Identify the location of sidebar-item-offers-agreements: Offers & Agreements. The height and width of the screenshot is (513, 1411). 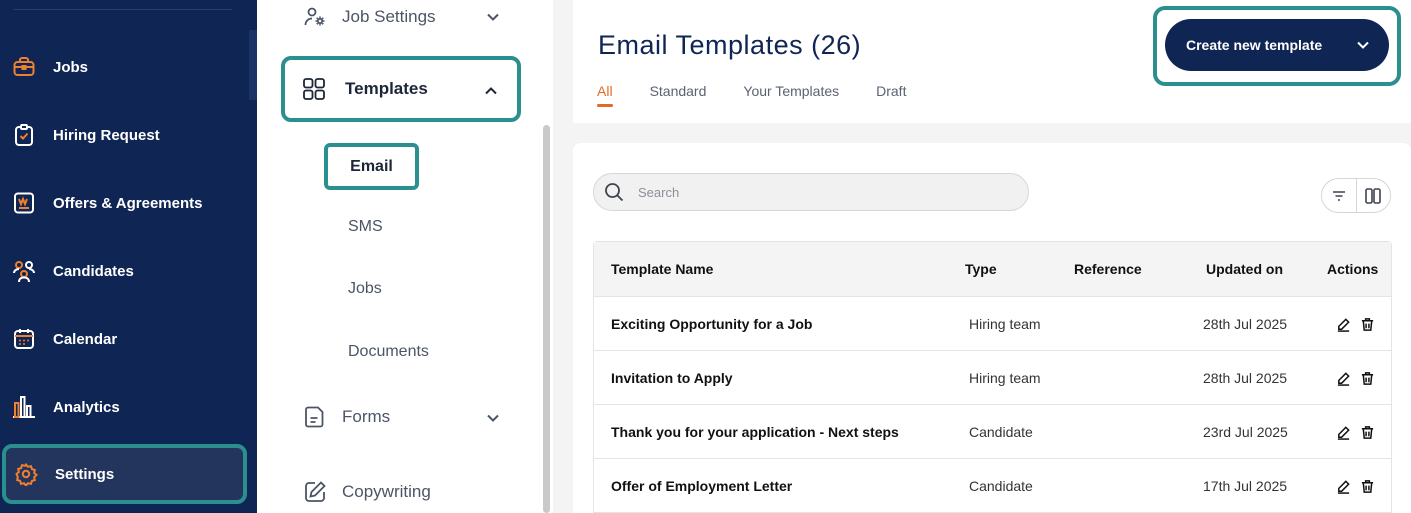
(124, 203).